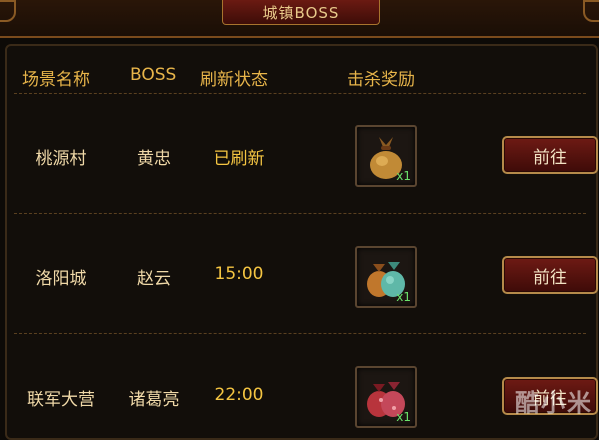 The image size is (599, 440). I want to click on scene-name: 联军大营, so click(61, 400).